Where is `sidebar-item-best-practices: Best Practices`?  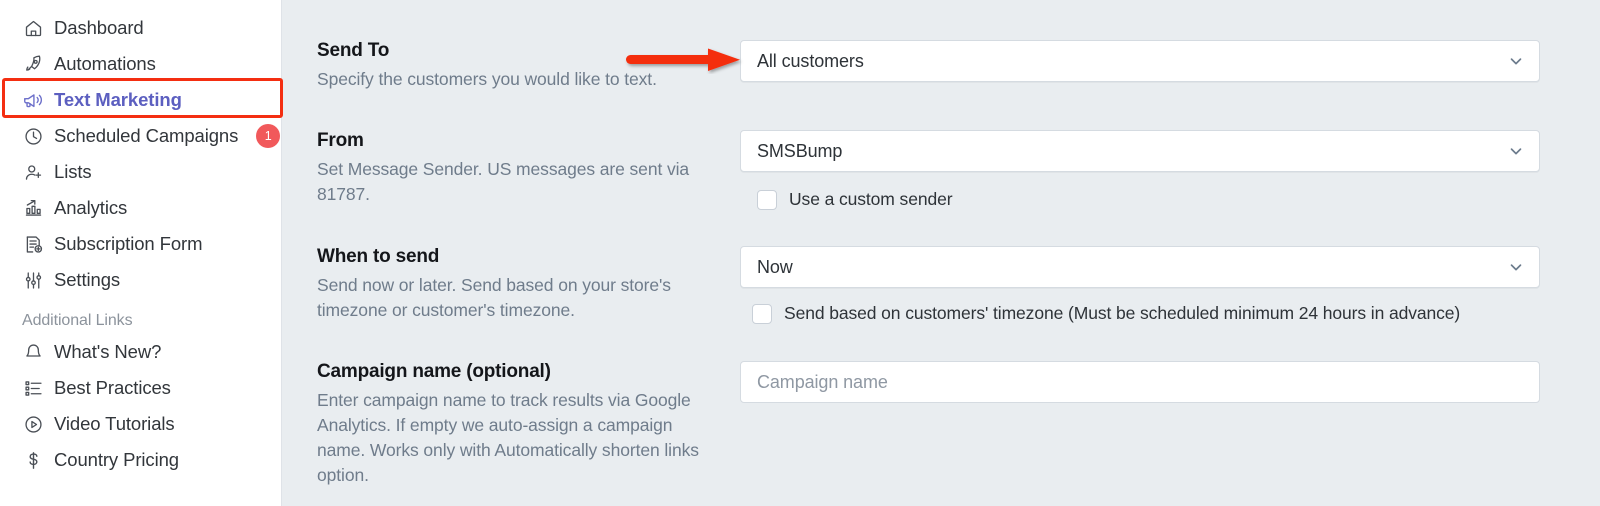 sidebar-item-best-practices: Best Practices is located at coordinates (140, 388).